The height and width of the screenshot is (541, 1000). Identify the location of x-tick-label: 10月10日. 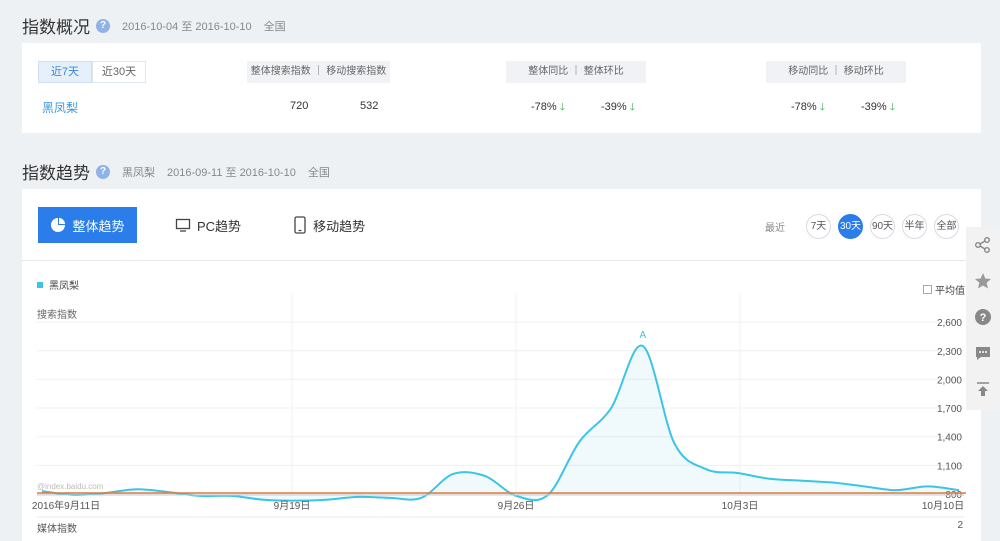
(943, 506).